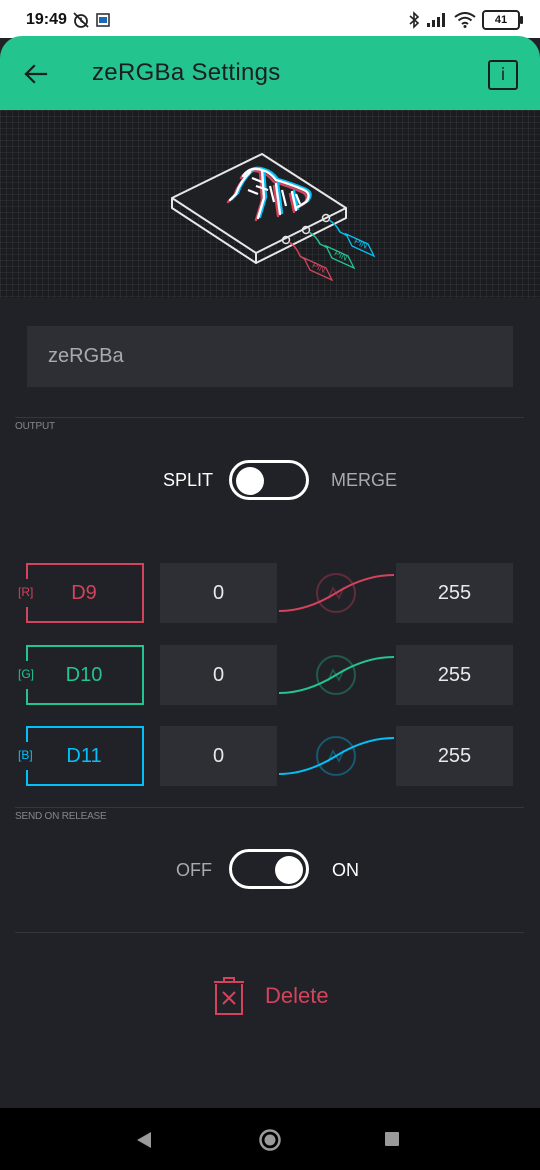  Describe the element at coordinates (46, 19) in the screenshot. I see `status-time: 19:49` at that location.